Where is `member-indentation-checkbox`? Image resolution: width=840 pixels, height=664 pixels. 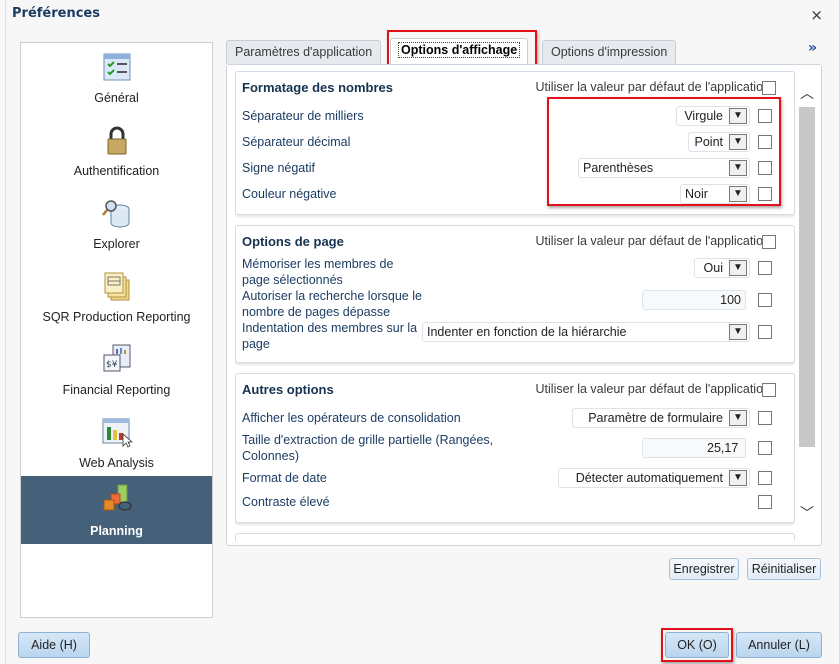
member-indentation-checkbox is located at coordinates (765, 332).